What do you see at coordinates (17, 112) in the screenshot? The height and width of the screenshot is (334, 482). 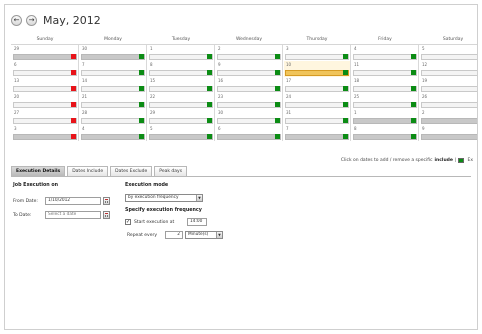 I see `day-number: 27` at bounding box center [17, 112].